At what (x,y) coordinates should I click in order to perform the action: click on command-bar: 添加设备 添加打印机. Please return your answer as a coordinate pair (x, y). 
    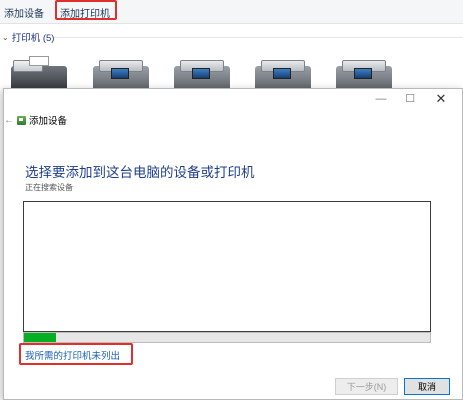
    Looking at the image, I should click on (231, 12).